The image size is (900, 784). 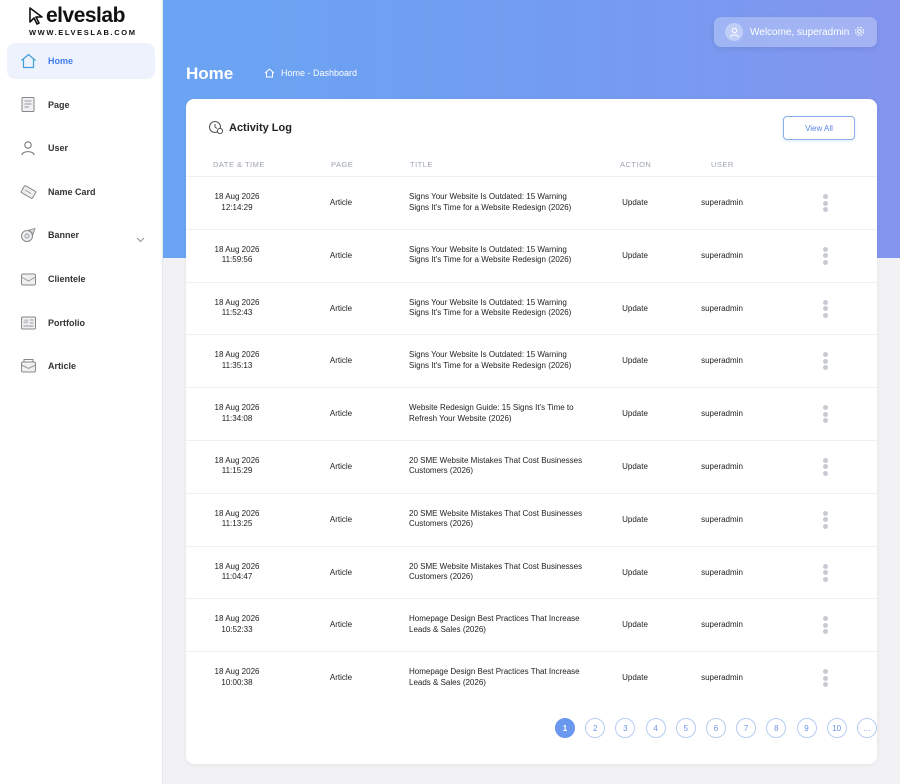 What do you see at coordinates (715, 728) in the screenshot?
I see `pagination-page: 6` at bounding box center [715, 728].